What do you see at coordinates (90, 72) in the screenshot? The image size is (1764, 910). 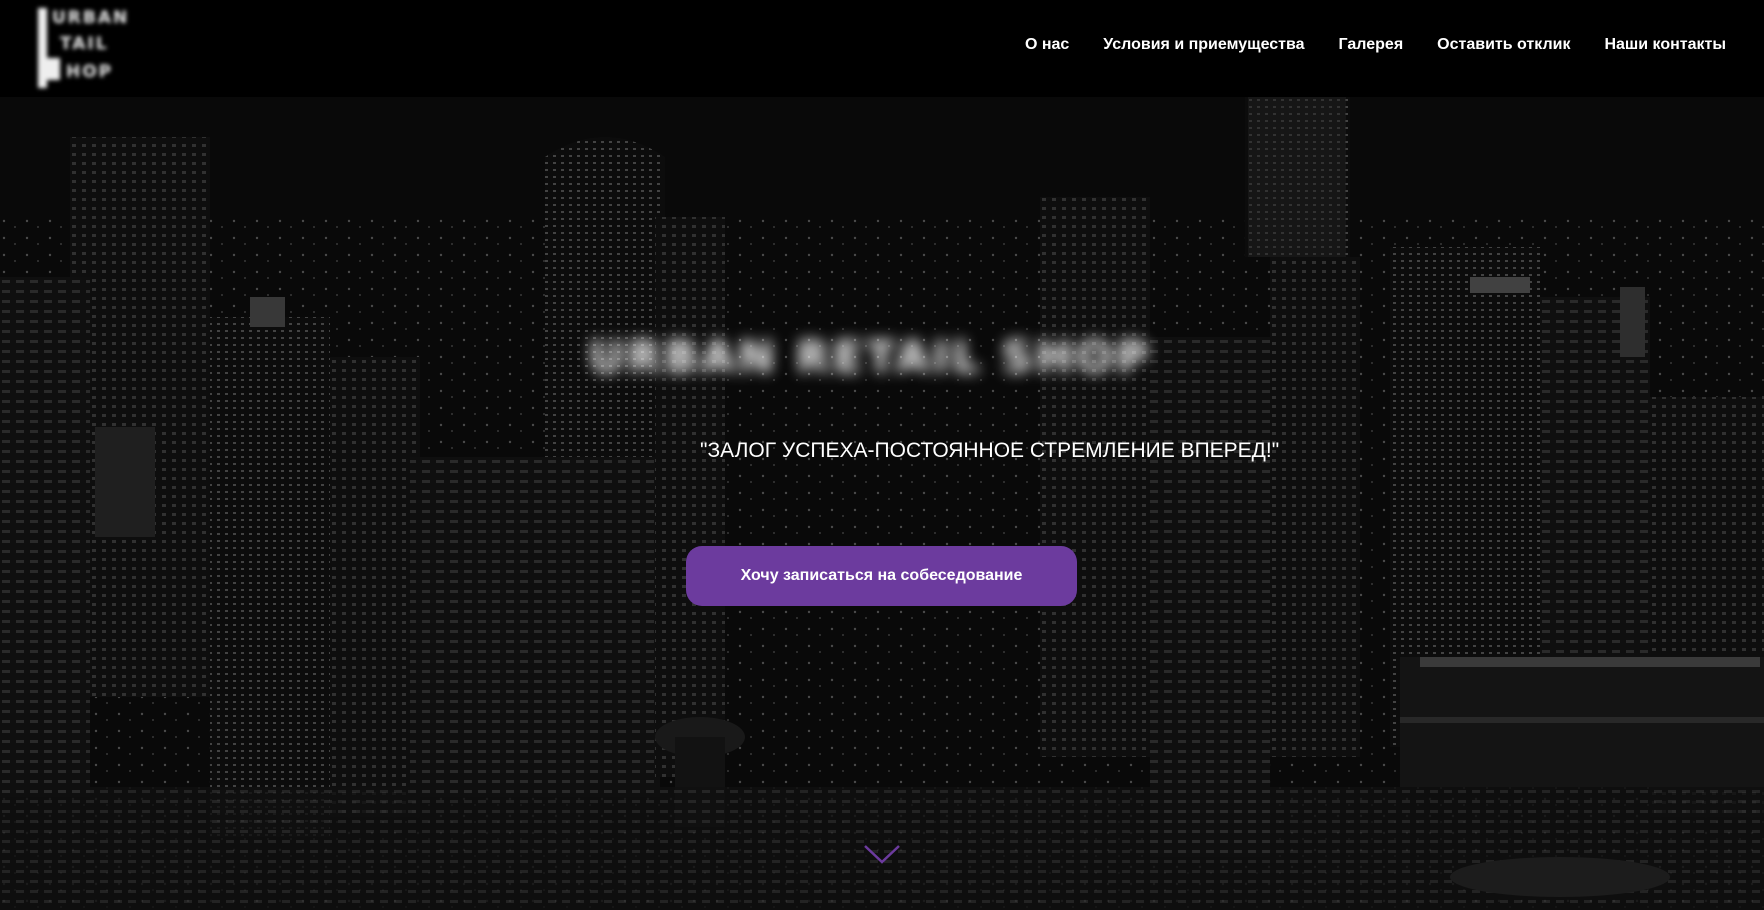 I see `logo-line-3: HOP` at bounding box center [90, 72].